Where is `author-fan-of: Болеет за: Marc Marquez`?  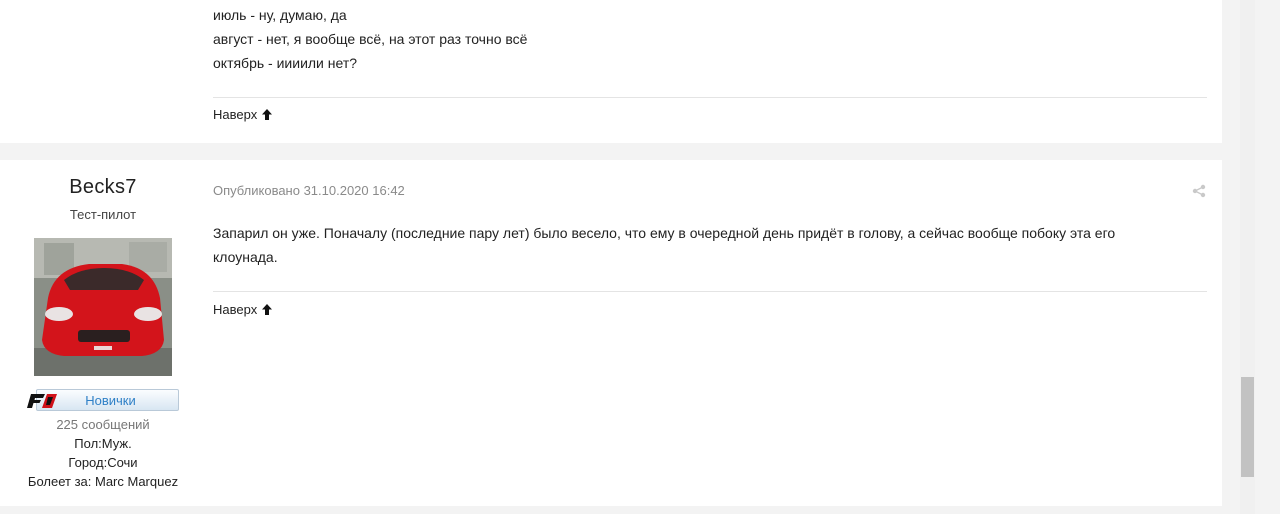
author-fan-of: Болеет за: Marc Marquez is located at coordinates (103, 481).